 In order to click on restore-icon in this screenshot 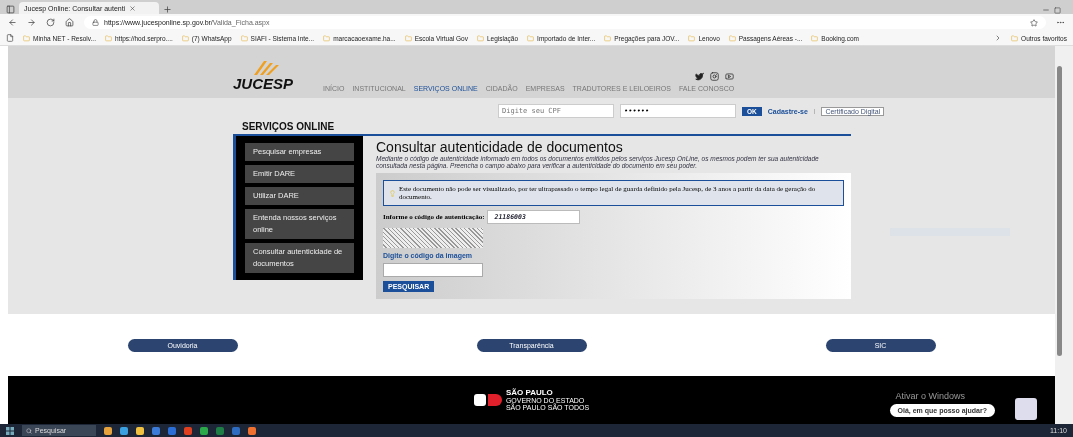, I will do `click(1057, 10)`.